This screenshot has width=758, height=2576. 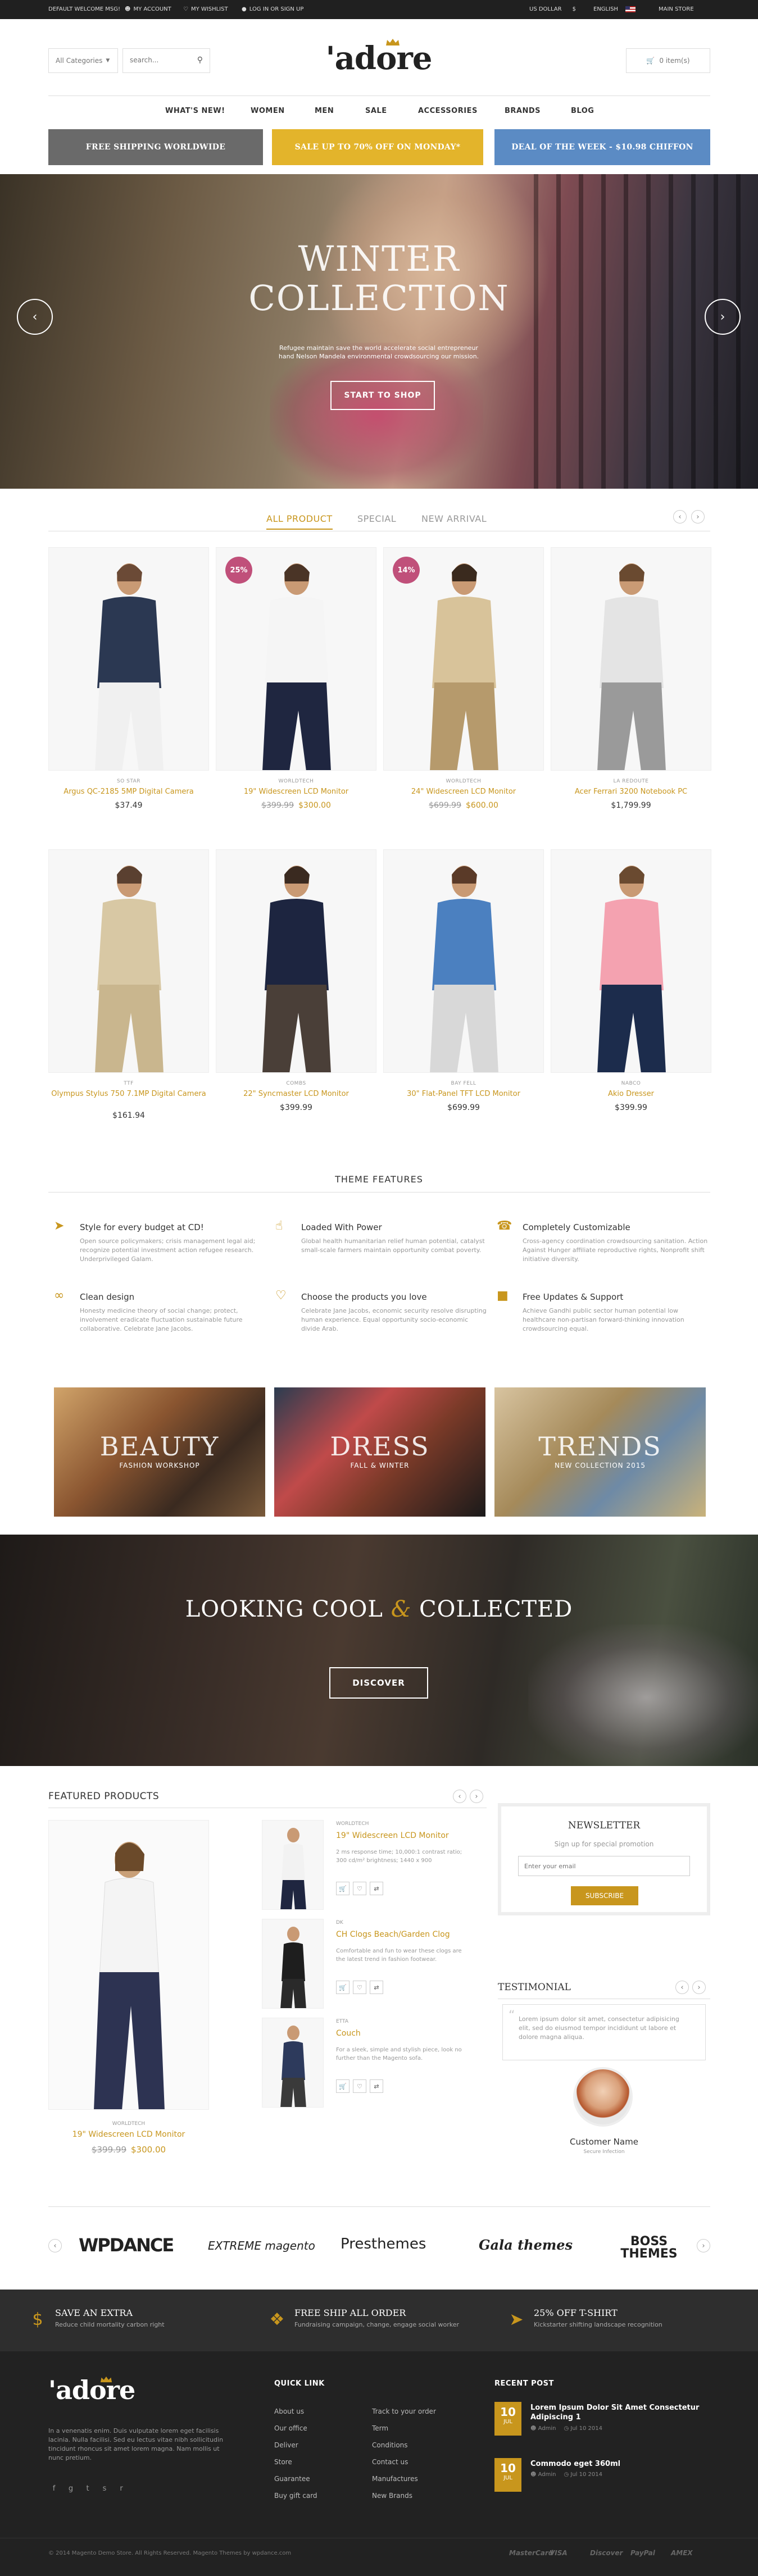 What do you see at coordinates (87, 2488) in the screenshot?
I see `twitter-icon: t` at bounding box center [87, 2488].